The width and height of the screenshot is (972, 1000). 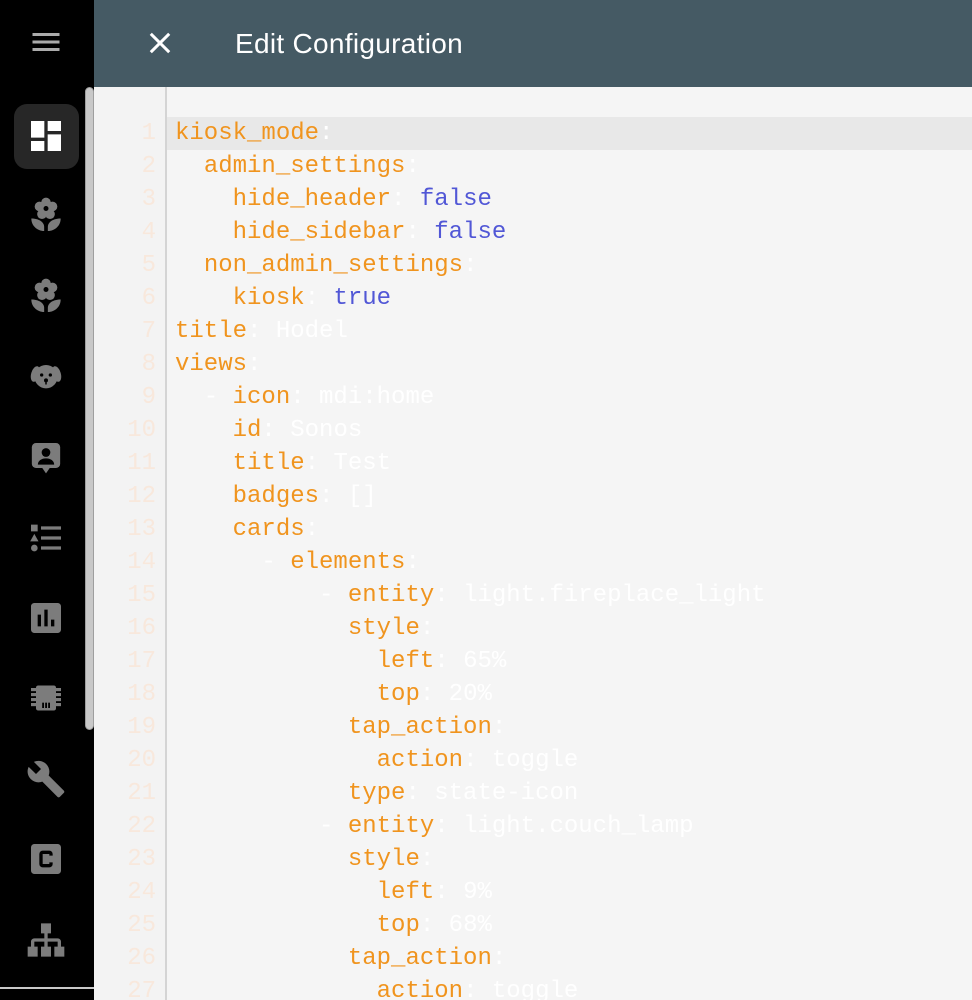 I want to click on sidebar-item-dashboard, so click(x=46, y=136).